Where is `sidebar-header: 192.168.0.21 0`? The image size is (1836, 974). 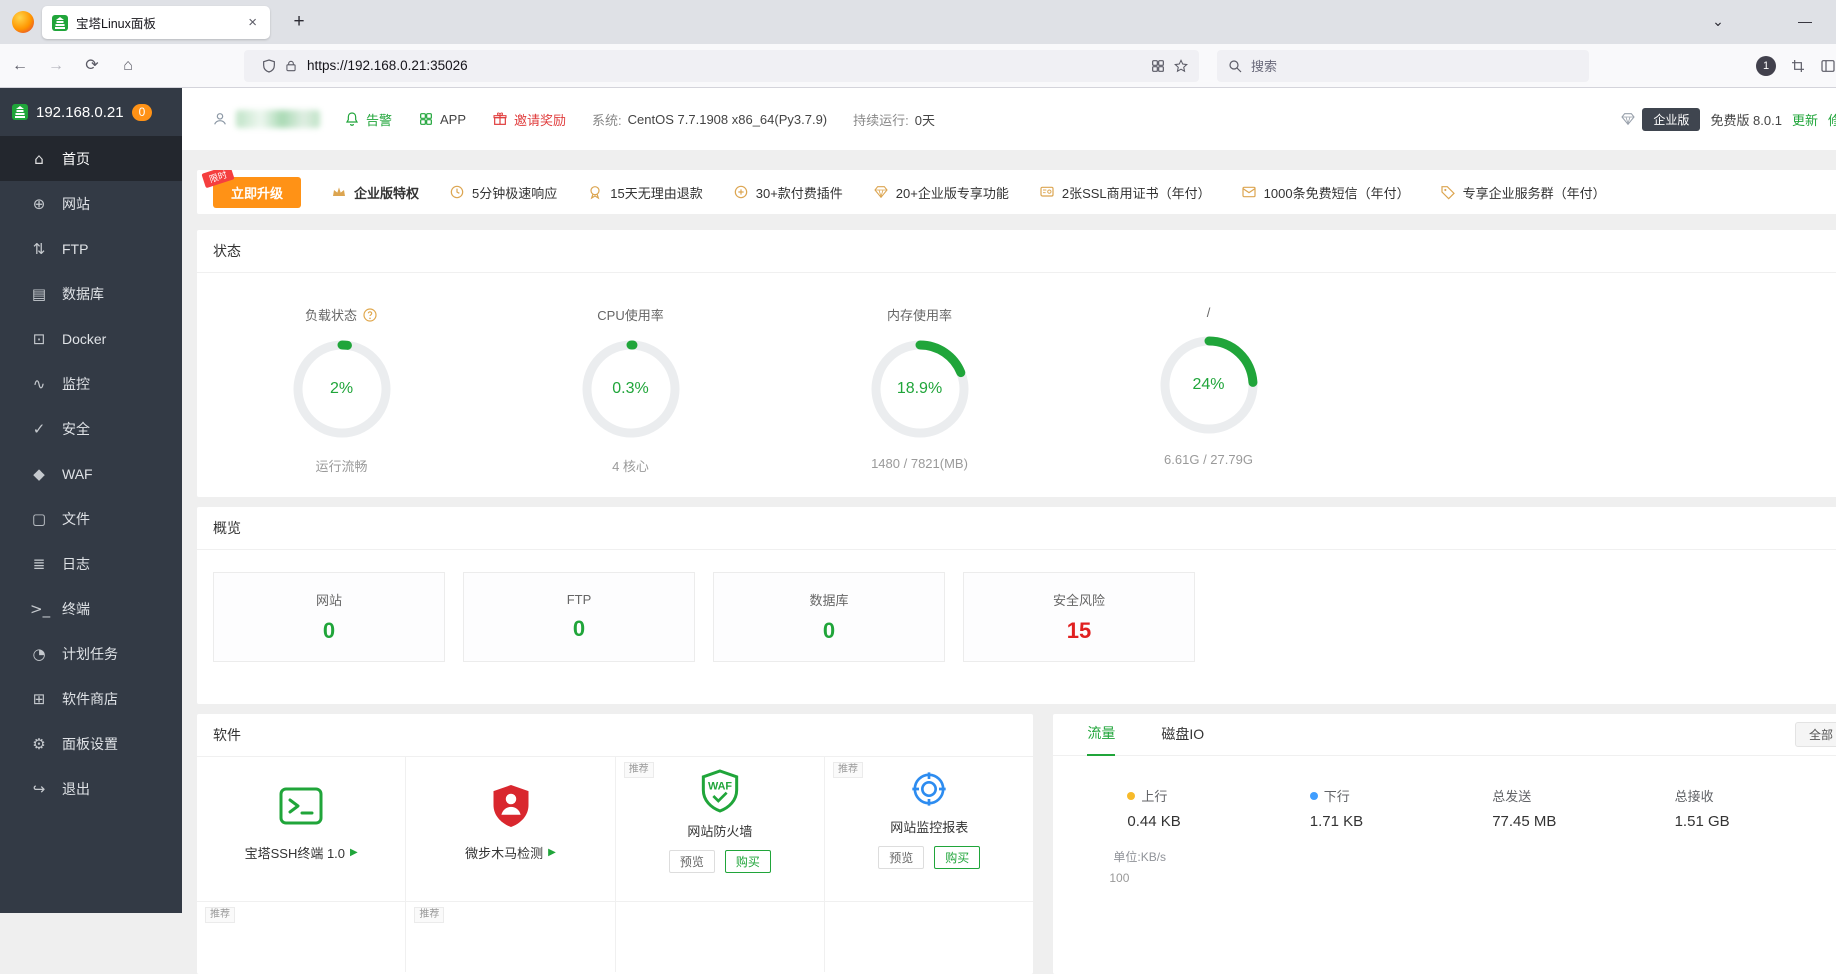 sidebar-header: 192.168.0.21 0 is located at coordinates (91, 112).